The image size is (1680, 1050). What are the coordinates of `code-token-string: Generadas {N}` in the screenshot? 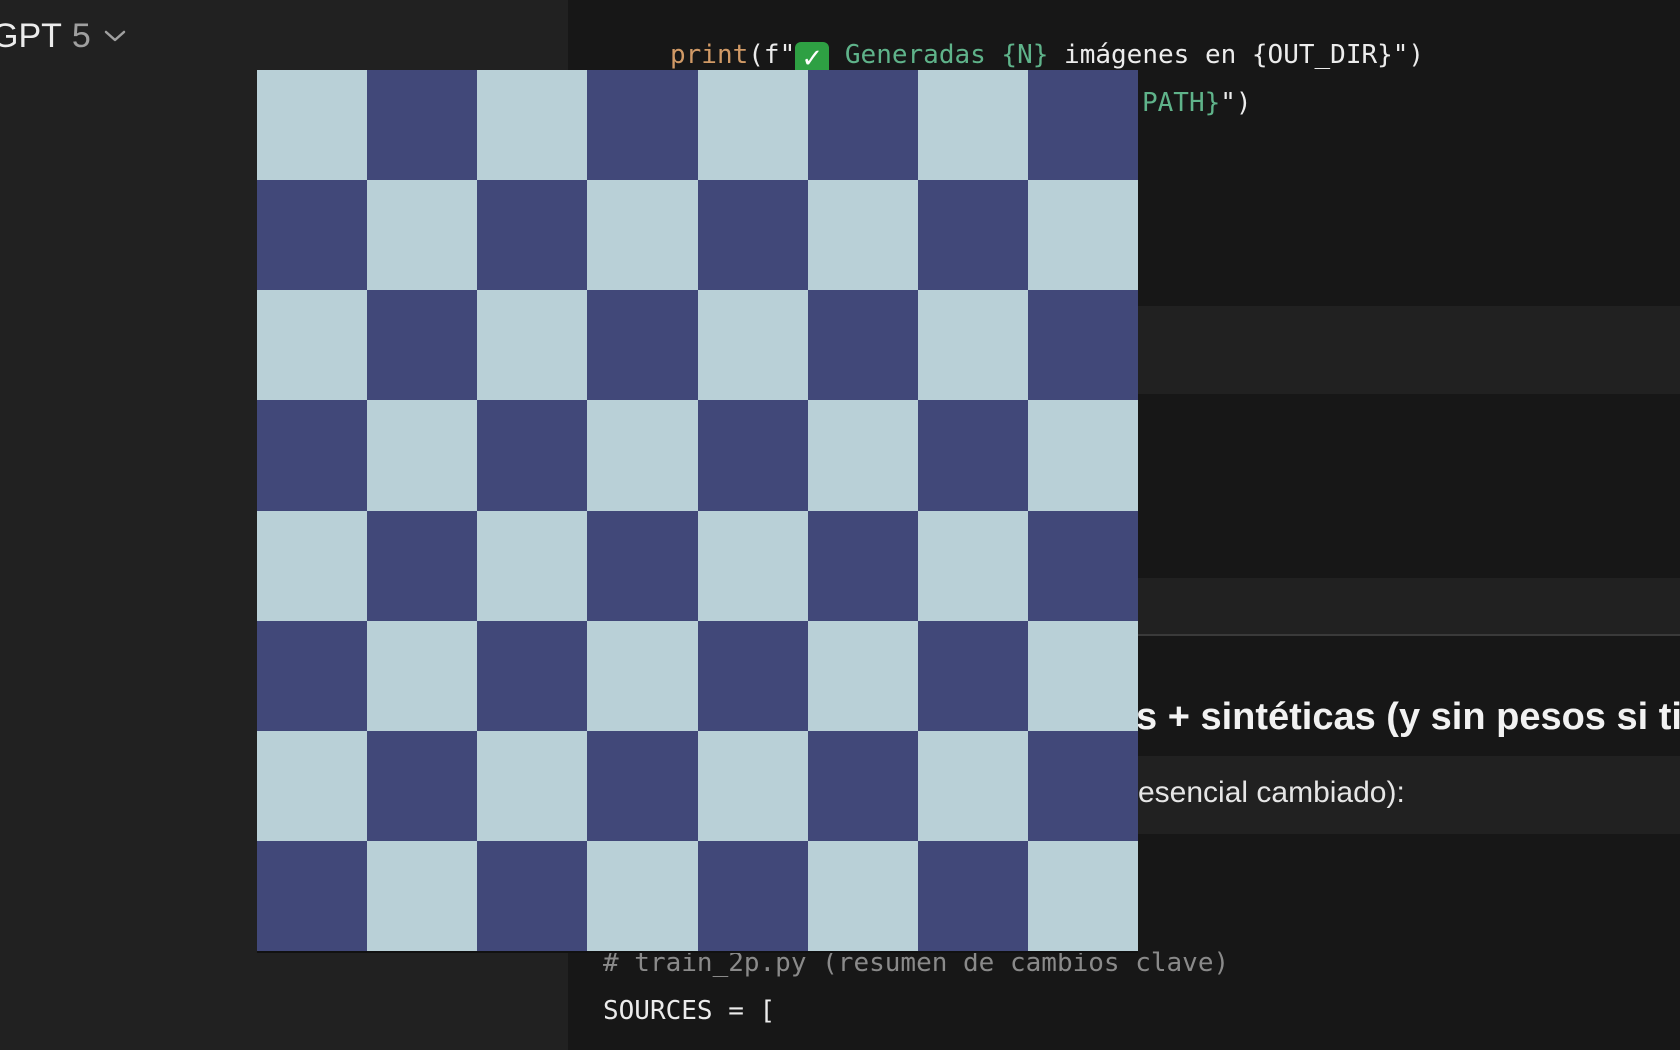 It's located at (939, 55).